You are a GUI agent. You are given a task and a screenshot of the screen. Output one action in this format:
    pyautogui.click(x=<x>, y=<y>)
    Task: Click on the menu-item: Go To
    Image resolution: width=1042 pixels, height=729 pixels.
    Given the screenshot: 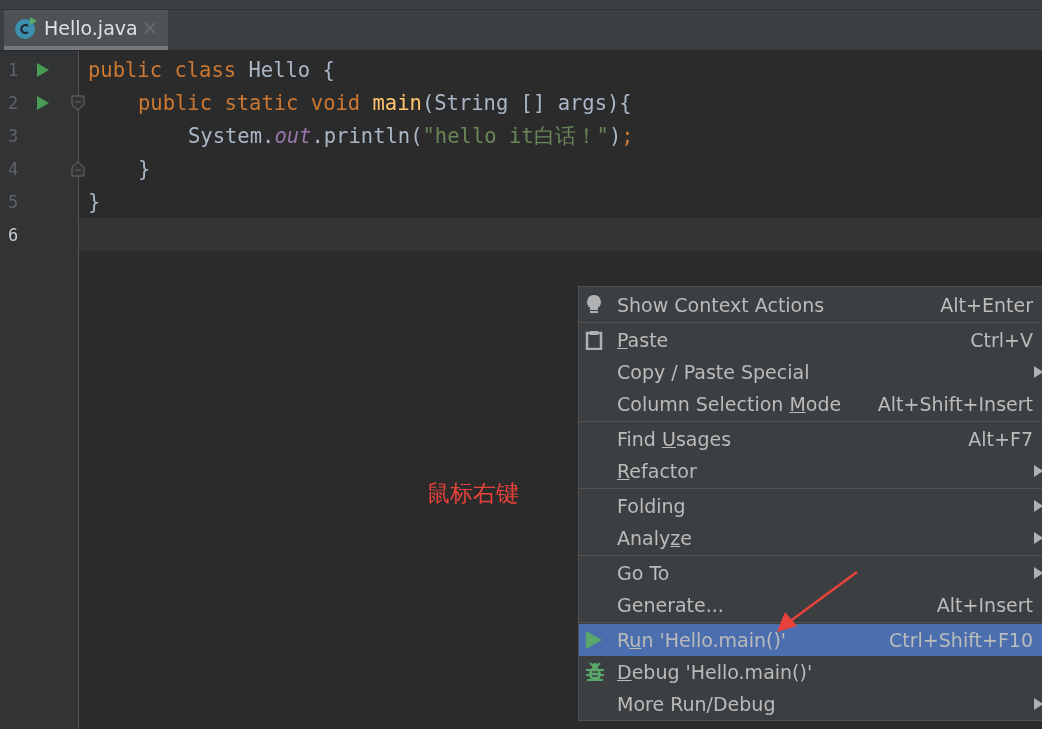 What is the action you would take?
    pyautogui.click(x=810, y=573)
    